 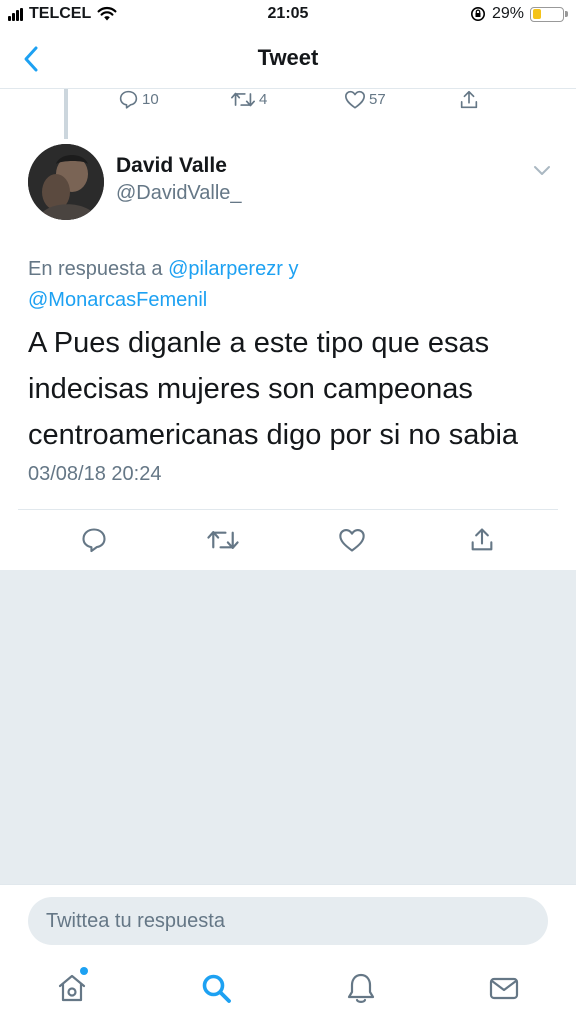 What do you see at coordinates (225, 269) in the screenshot?
I see `mention-link: @pilarperezr` at bounding box center [225, 269].